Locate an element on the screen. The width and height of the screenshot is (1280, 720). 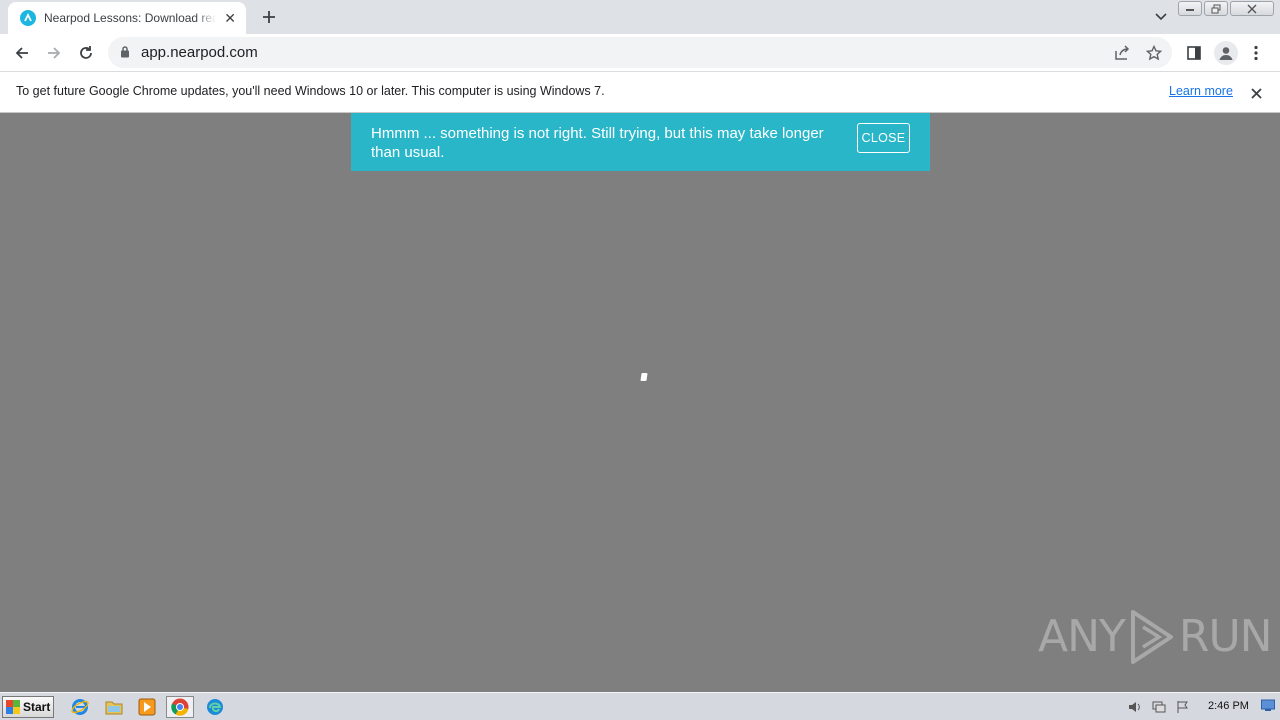
system-tray is located at coordinates (1199, 707).